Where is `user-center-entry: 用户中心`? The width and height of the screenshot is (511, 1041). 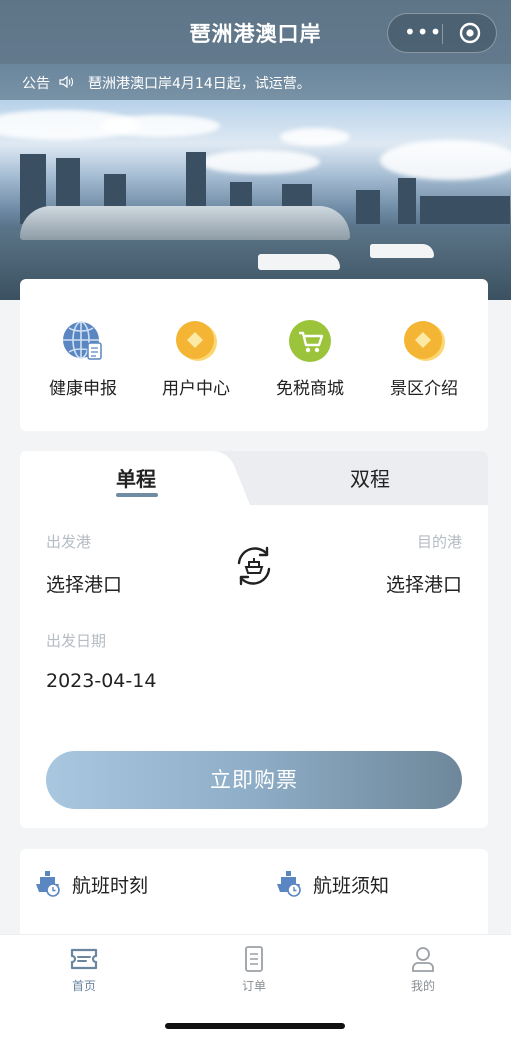 user-center-entry: 用户中心 is located at coordinates (196, 359).